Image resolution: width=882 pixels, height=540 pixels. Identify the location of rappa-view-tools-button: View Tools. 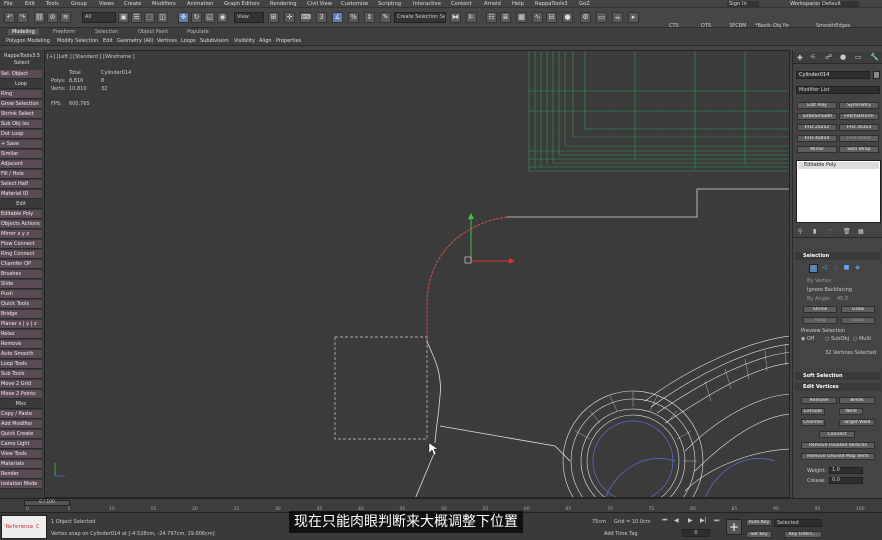
(21, 454).